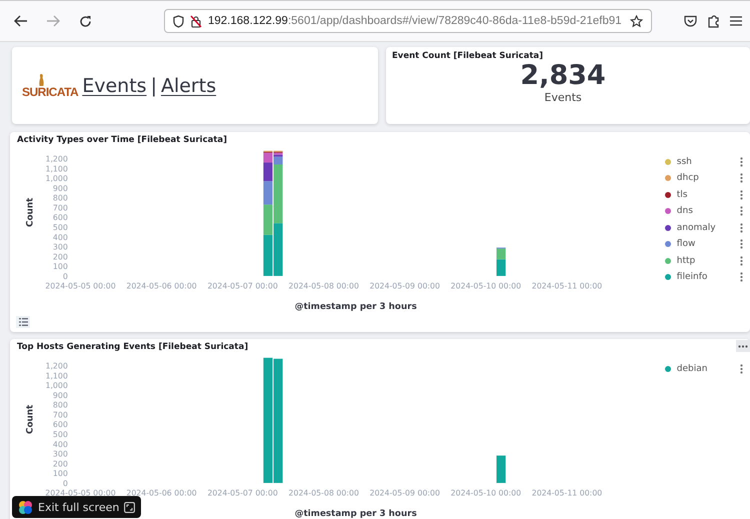  What do you see at coordinates (705, 277) in the screenshot?
I see `legend-item: fileinfo` at bounding box center [705, 277].